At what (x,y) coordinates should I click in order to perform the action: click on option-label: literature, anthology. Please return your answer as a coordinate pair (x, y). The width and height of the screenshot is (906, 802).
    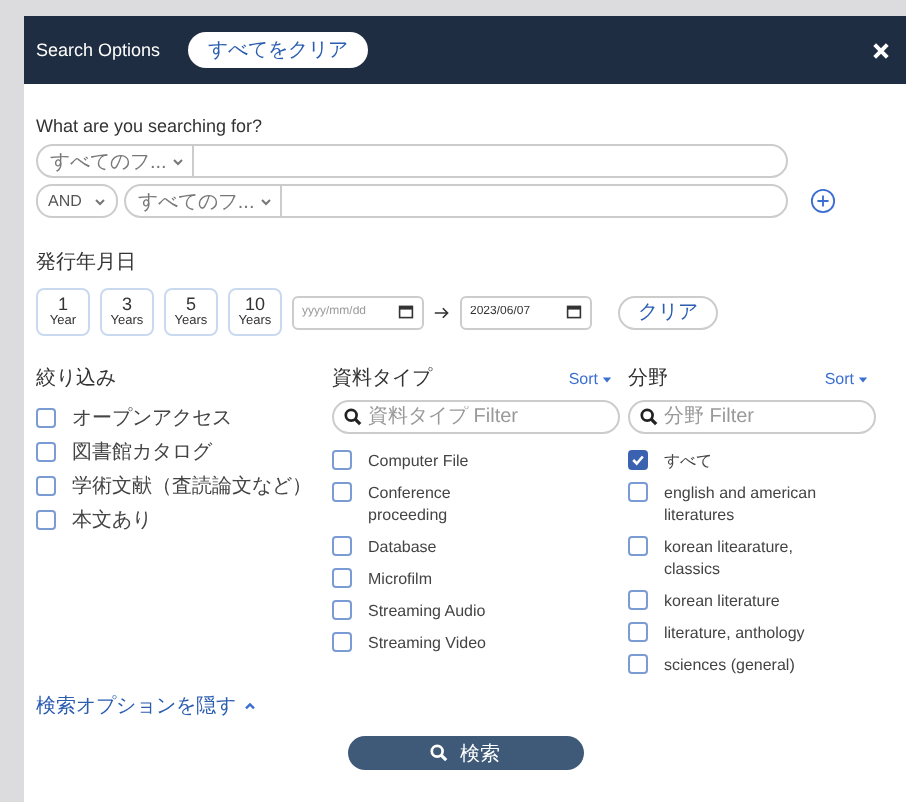
    Looking at the image, I should click on (734, 633).